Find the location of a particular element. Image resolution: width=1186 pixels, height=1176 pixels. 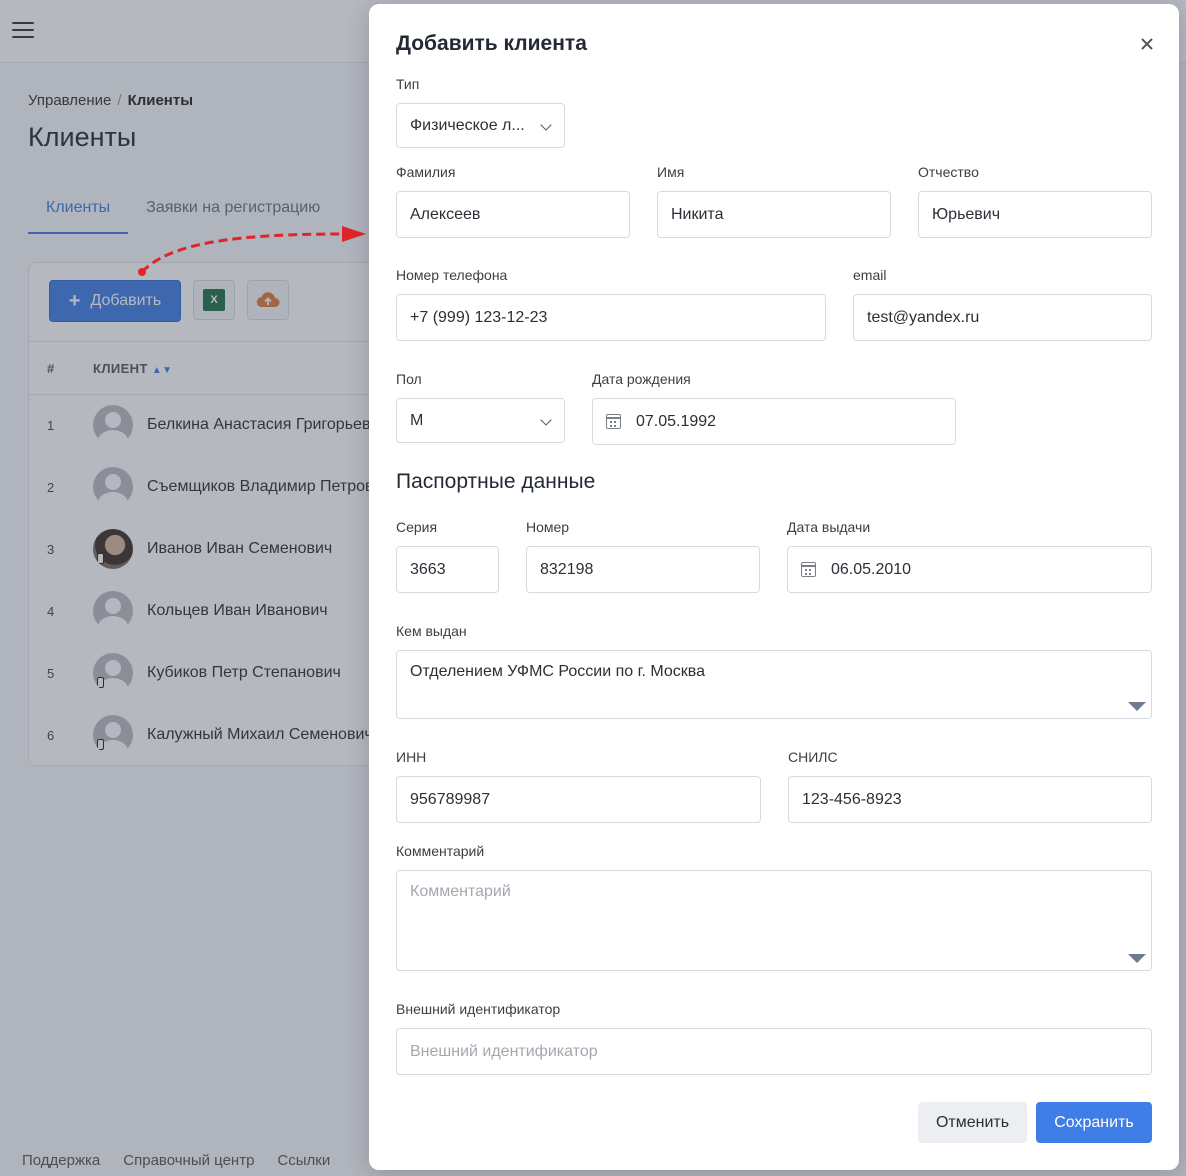

issued-by-textarea: Отделением УФМС России по г. Москва is located at coordinates (774, 684).